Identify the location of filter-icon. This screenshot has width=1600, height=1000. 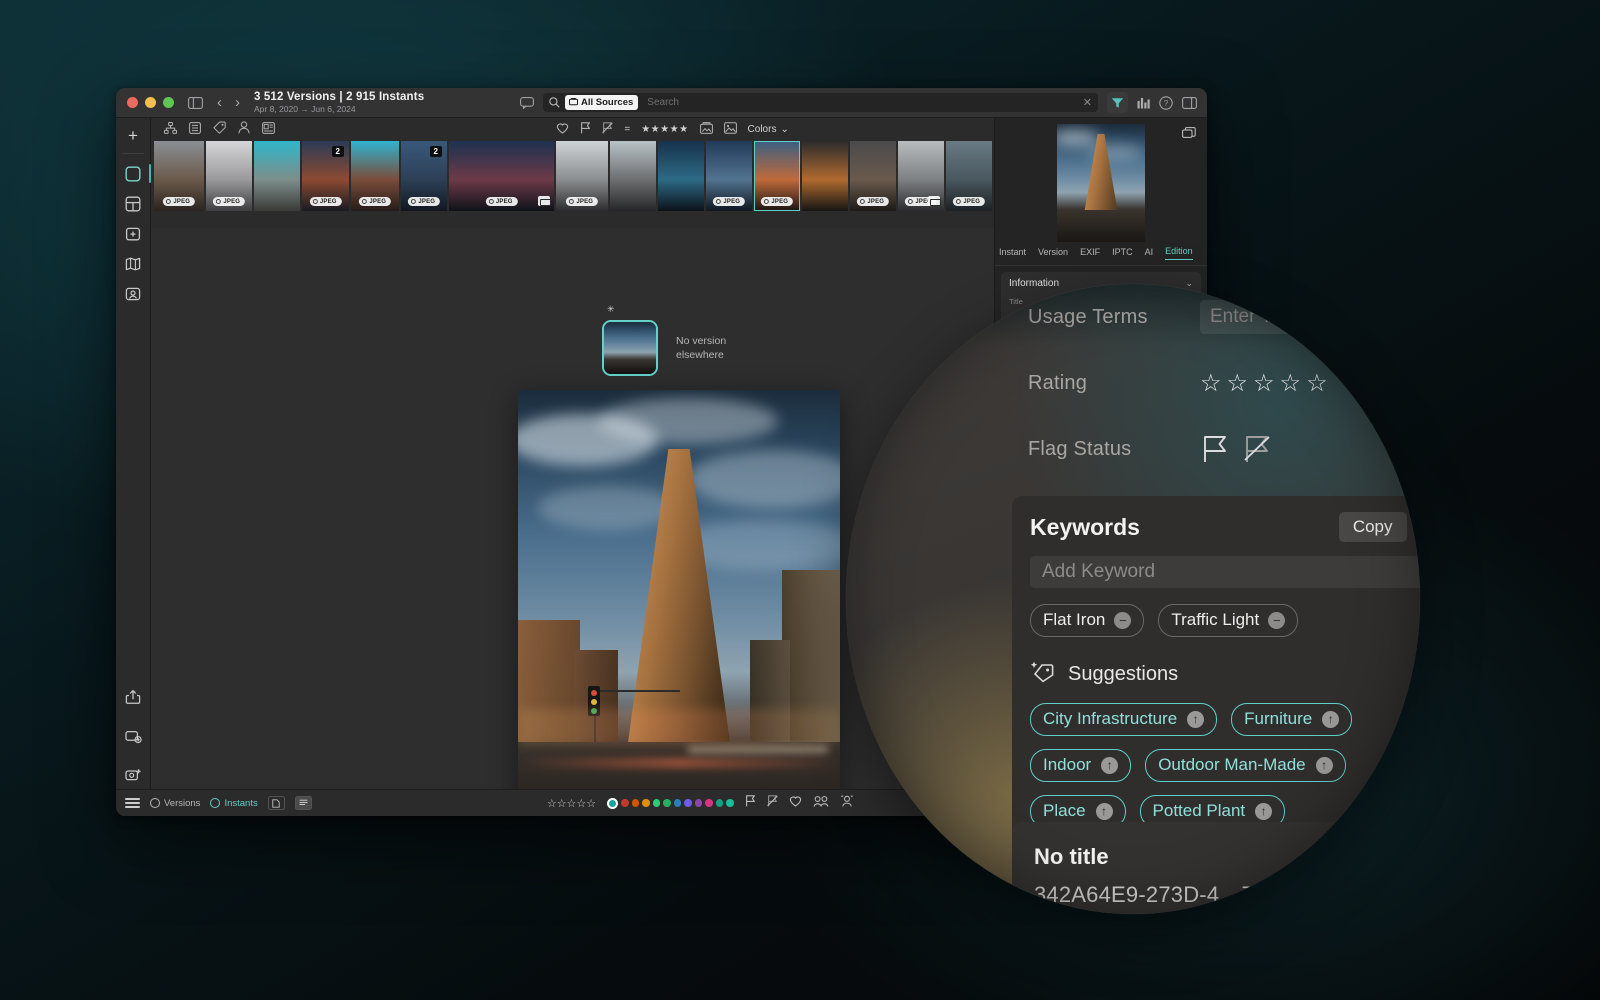
(1117, 102).